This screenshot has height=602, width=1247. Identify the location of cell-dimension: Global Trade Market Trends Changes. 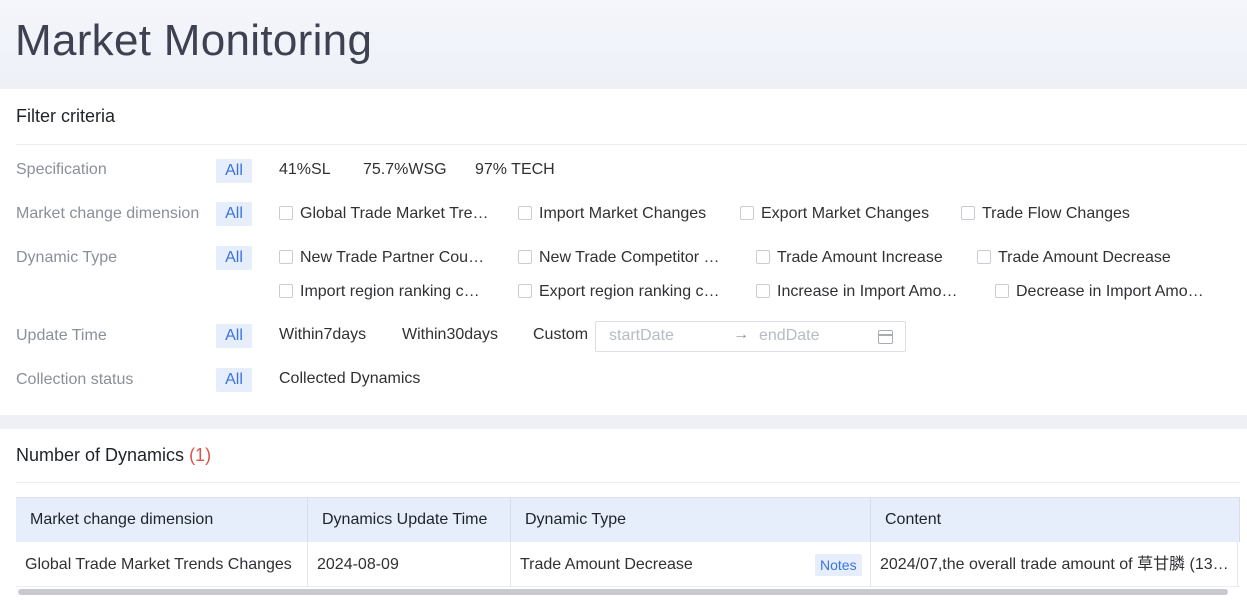
(162, 564).